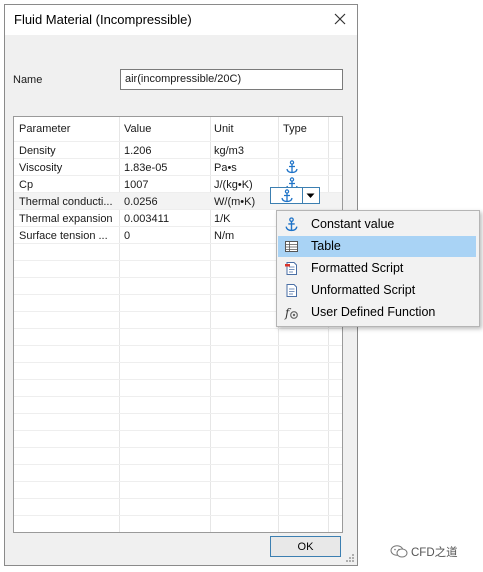  Describe the element at coordinates (235, 202) in the screenshot. I see `table-row-thermal-conductivity-unit: W/(m•K)` at that location.